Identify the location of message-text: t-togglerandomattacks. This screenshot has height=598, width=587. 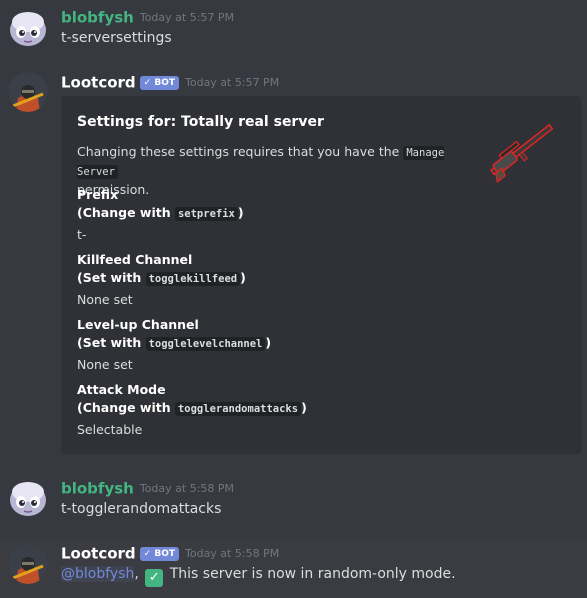
(141, 509).